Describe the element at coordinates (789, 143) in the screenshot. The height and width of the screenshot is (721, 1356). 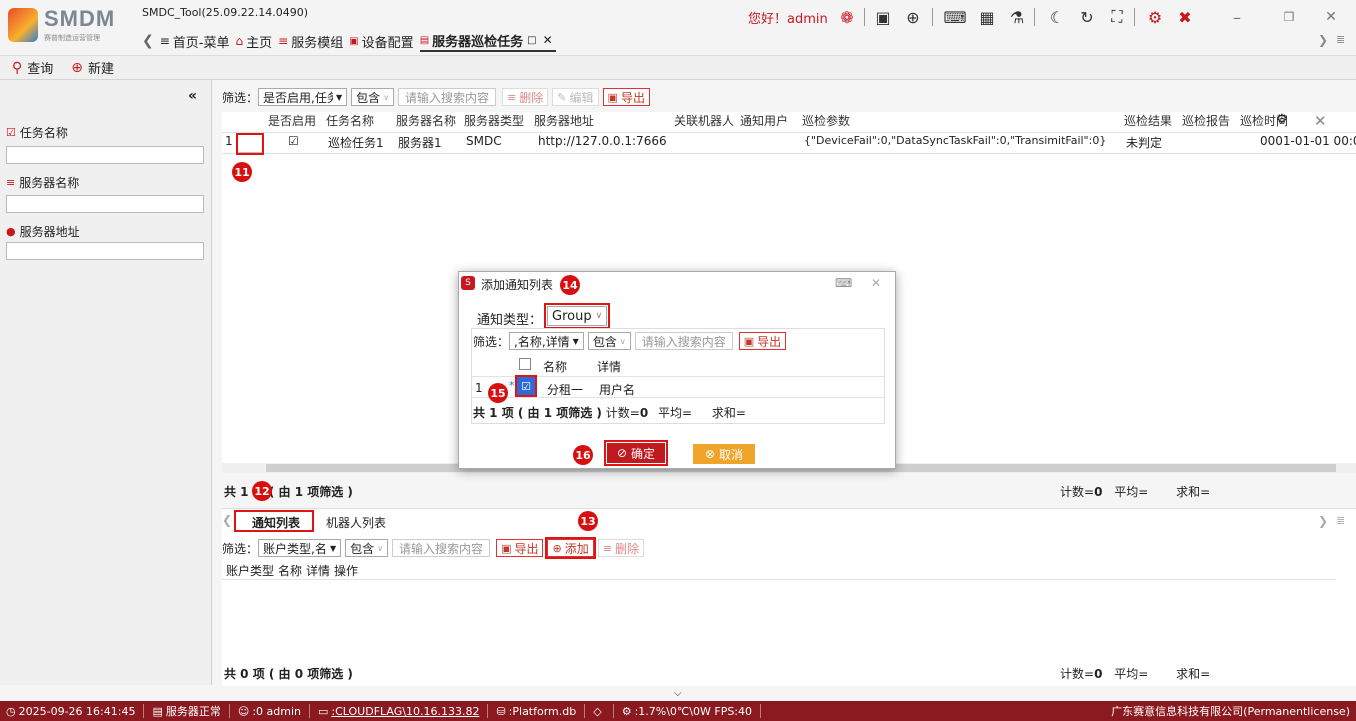
I see `table-row` at that location.